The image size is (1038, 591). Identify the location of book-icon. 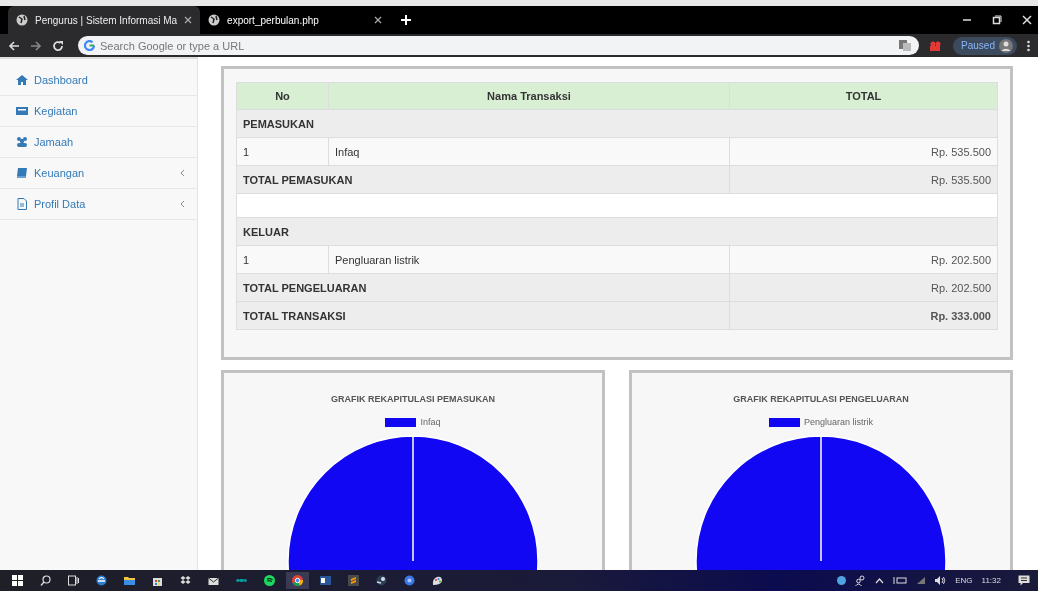
(22, 173).